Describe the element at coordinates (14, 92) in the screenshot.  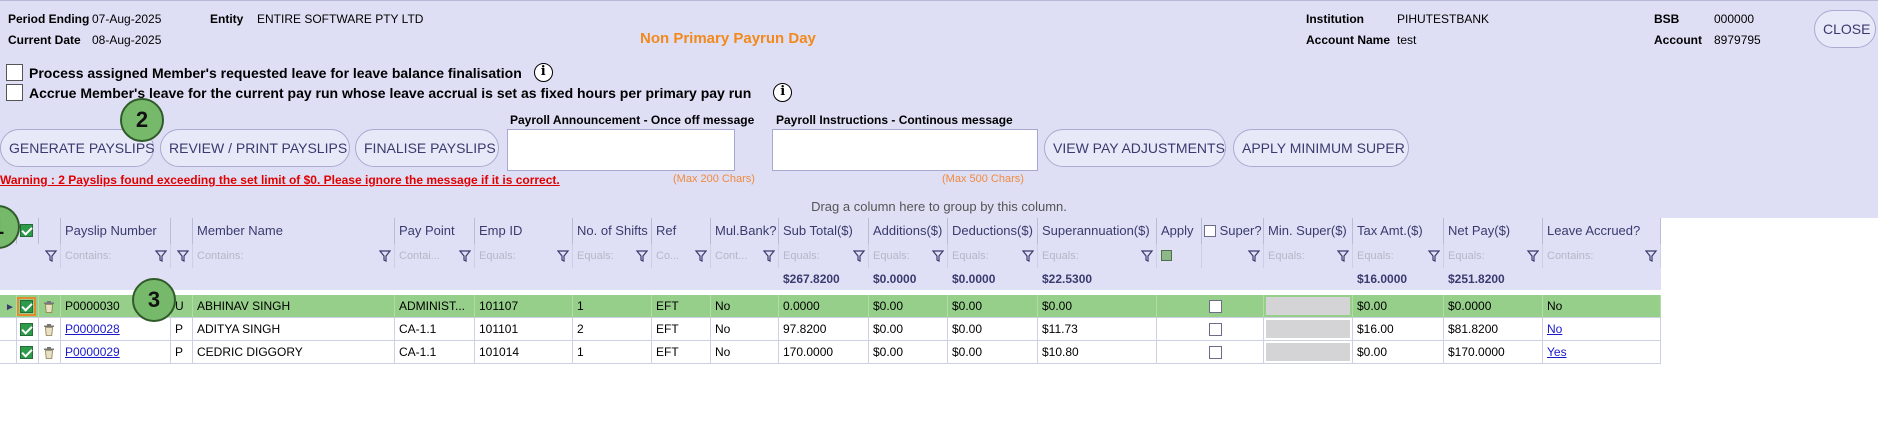
I see `accrue-leave-checkbox` at that location.